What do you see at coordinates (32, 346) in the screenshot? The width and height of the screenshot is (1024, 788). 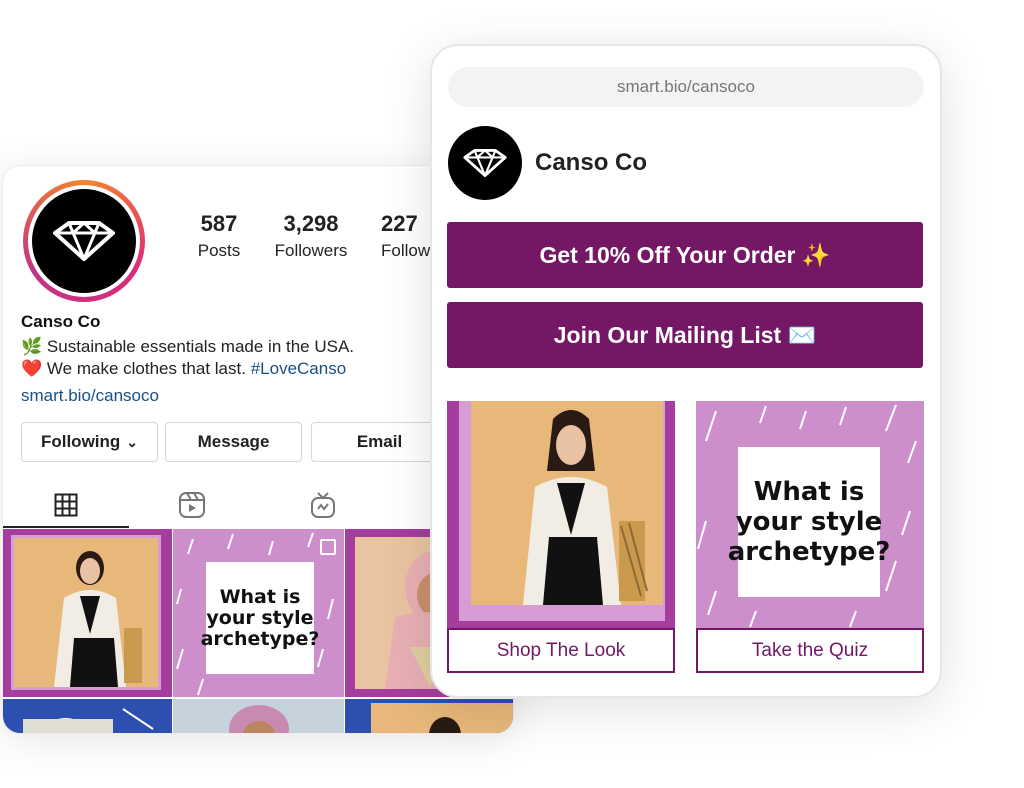 I see `leaf-emoji-icon: 🌿` at bounding box center [32, 346].